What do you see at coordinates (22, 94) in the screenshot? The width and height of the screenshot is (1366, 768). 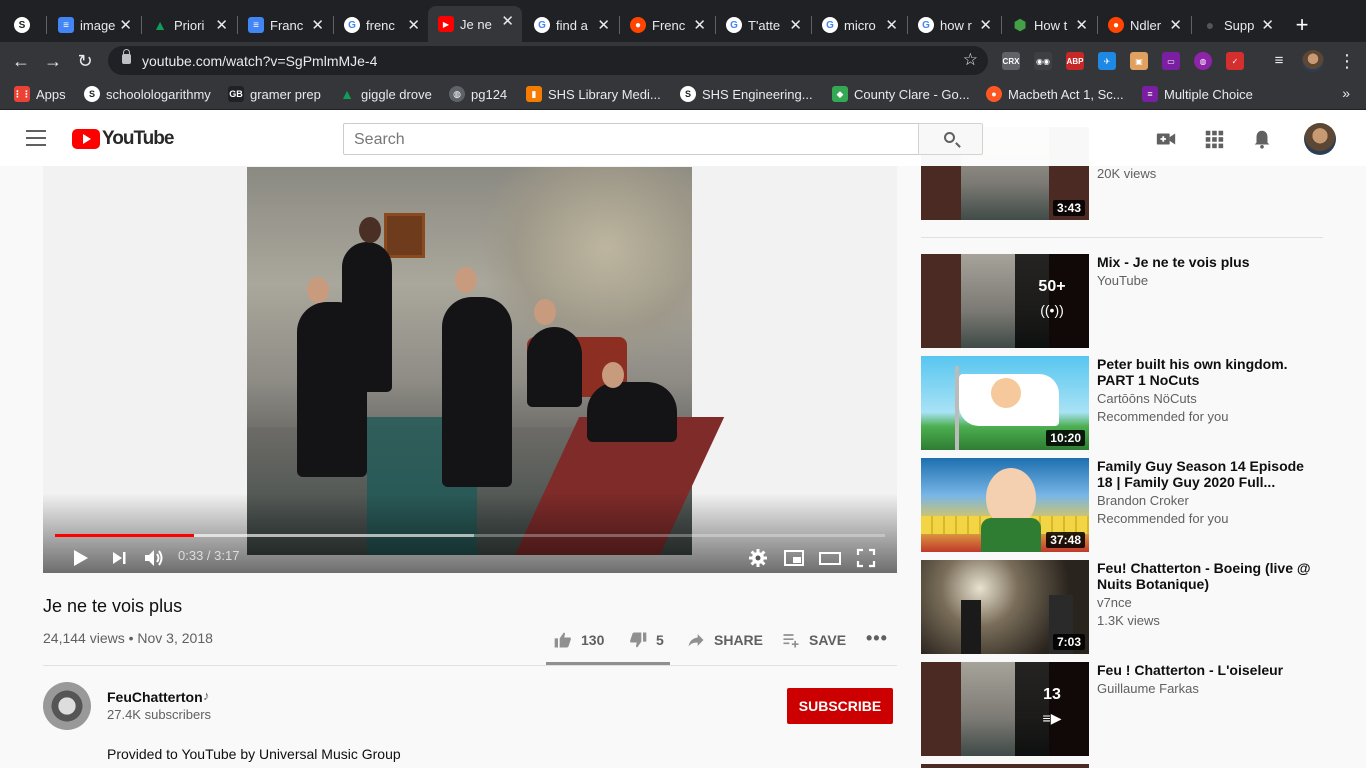 I see `grid-icon: ⋮⋮` at bounding box center [22, 94].